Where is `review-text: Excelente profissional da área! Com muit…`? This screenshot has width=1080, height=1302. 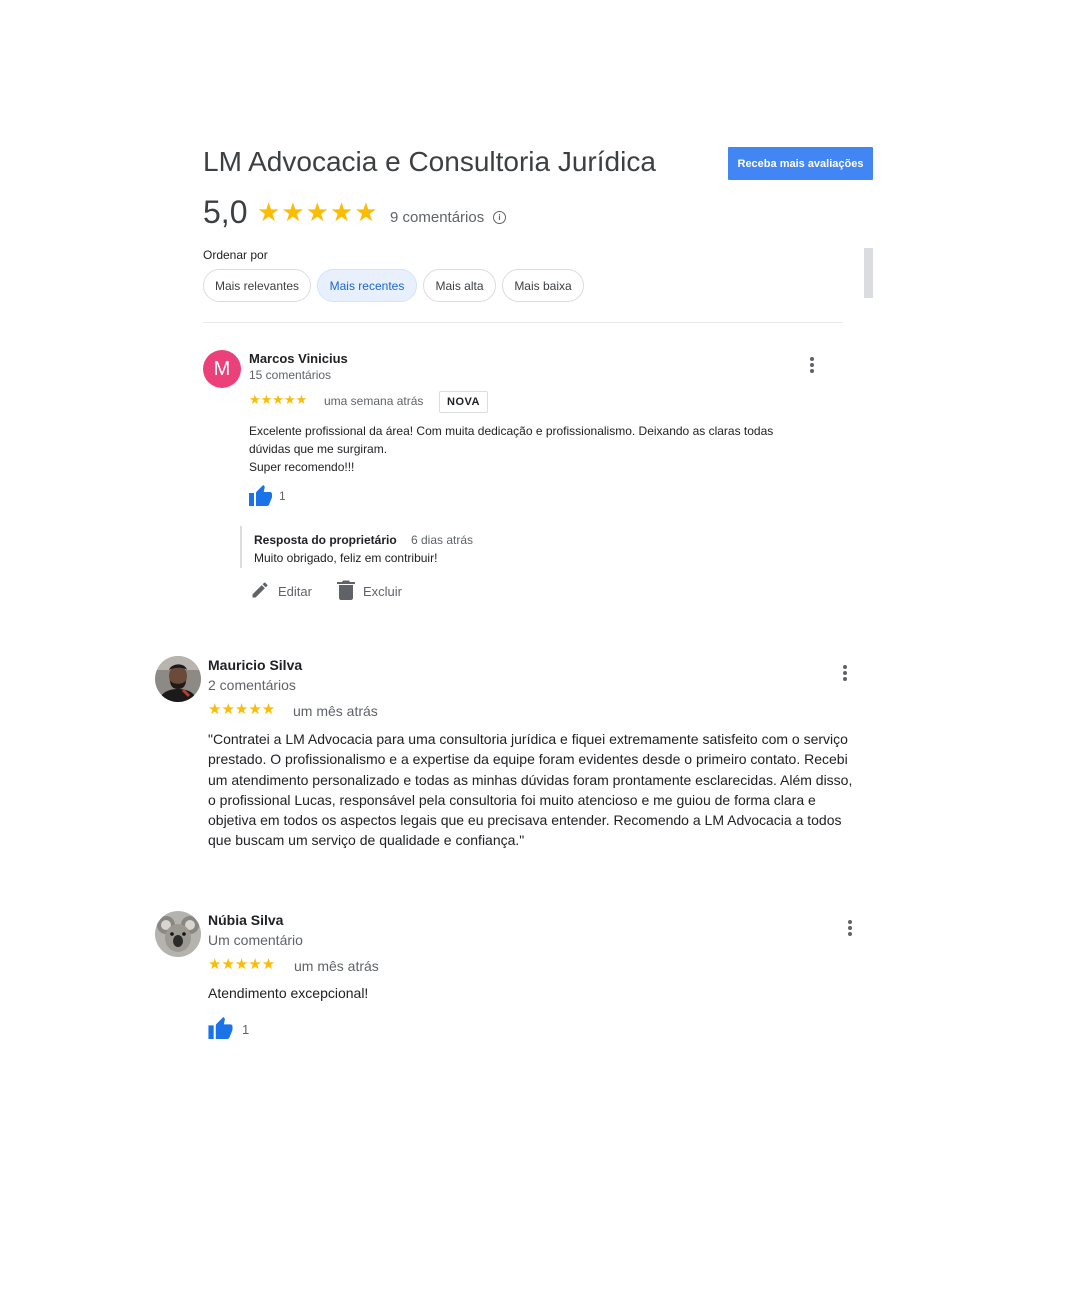 review-text: Excelente profissional da área! Com muit… is located at coordinates (511, 449).